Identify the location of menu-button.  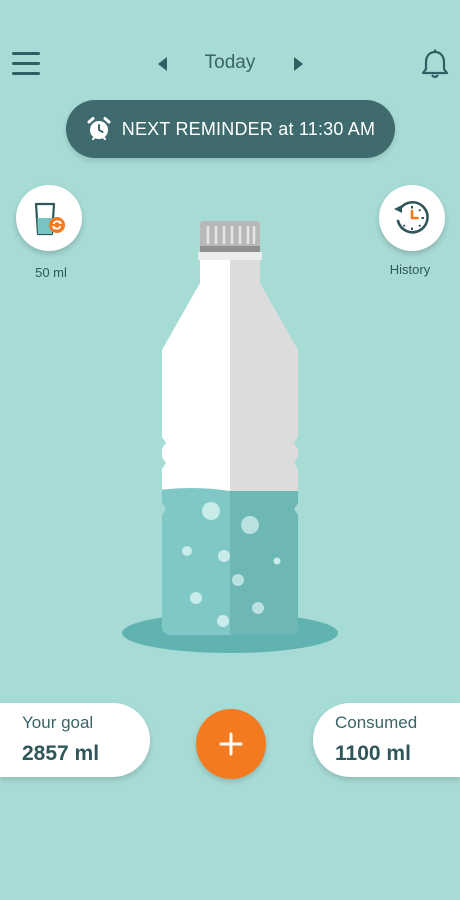
(26, 64).